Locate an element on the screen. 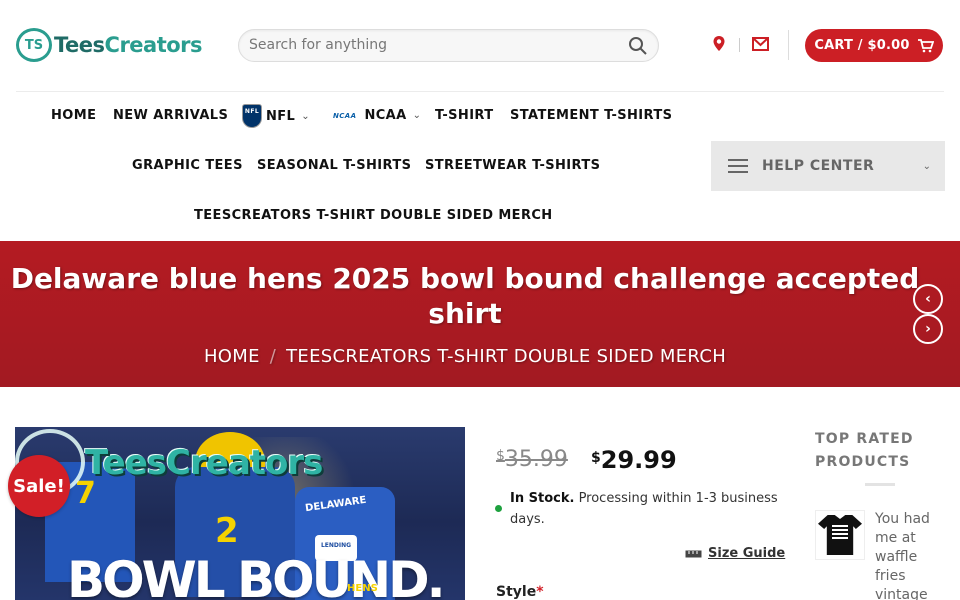 This screenshot has width=960, height=600. nav-label: T-SHIRT is located at coordinates (464, 115).